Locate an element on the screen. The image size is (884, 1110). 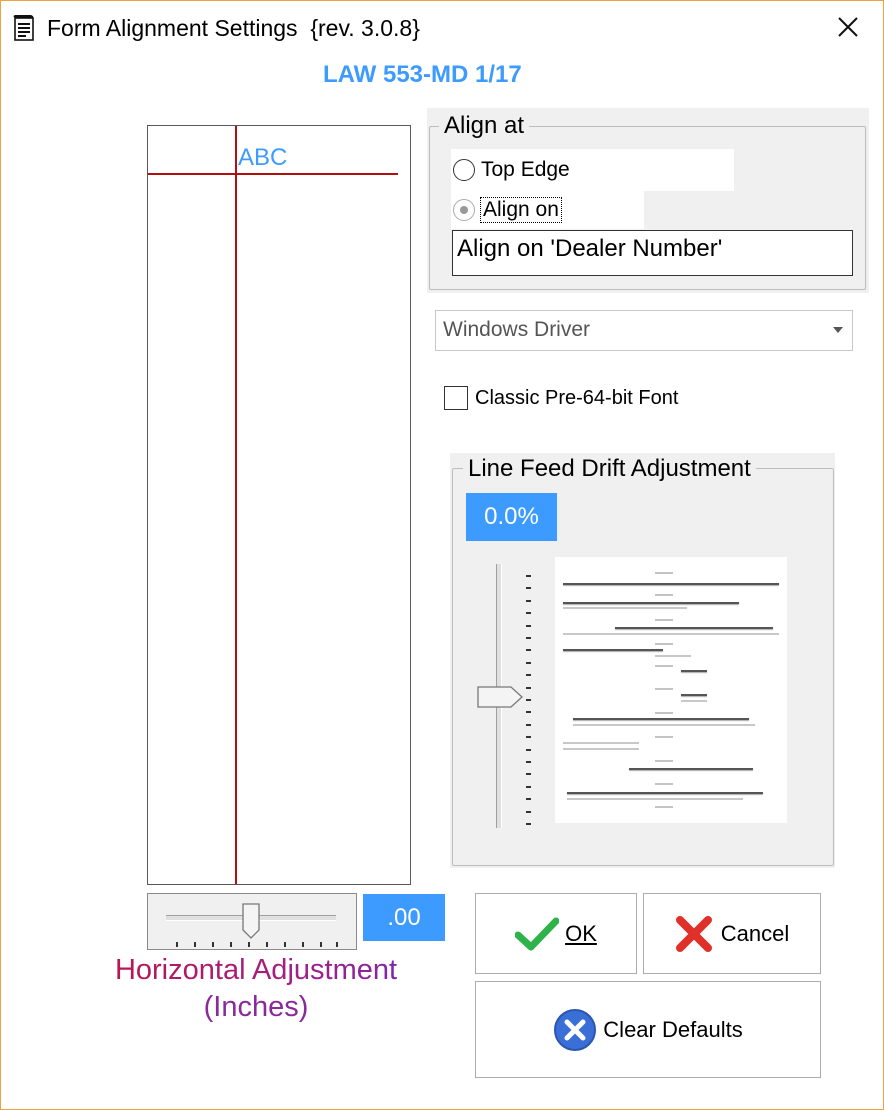
title-bar: Form Alignment Settings {rev. 3.0.8} is located at coordinates (442, 29).